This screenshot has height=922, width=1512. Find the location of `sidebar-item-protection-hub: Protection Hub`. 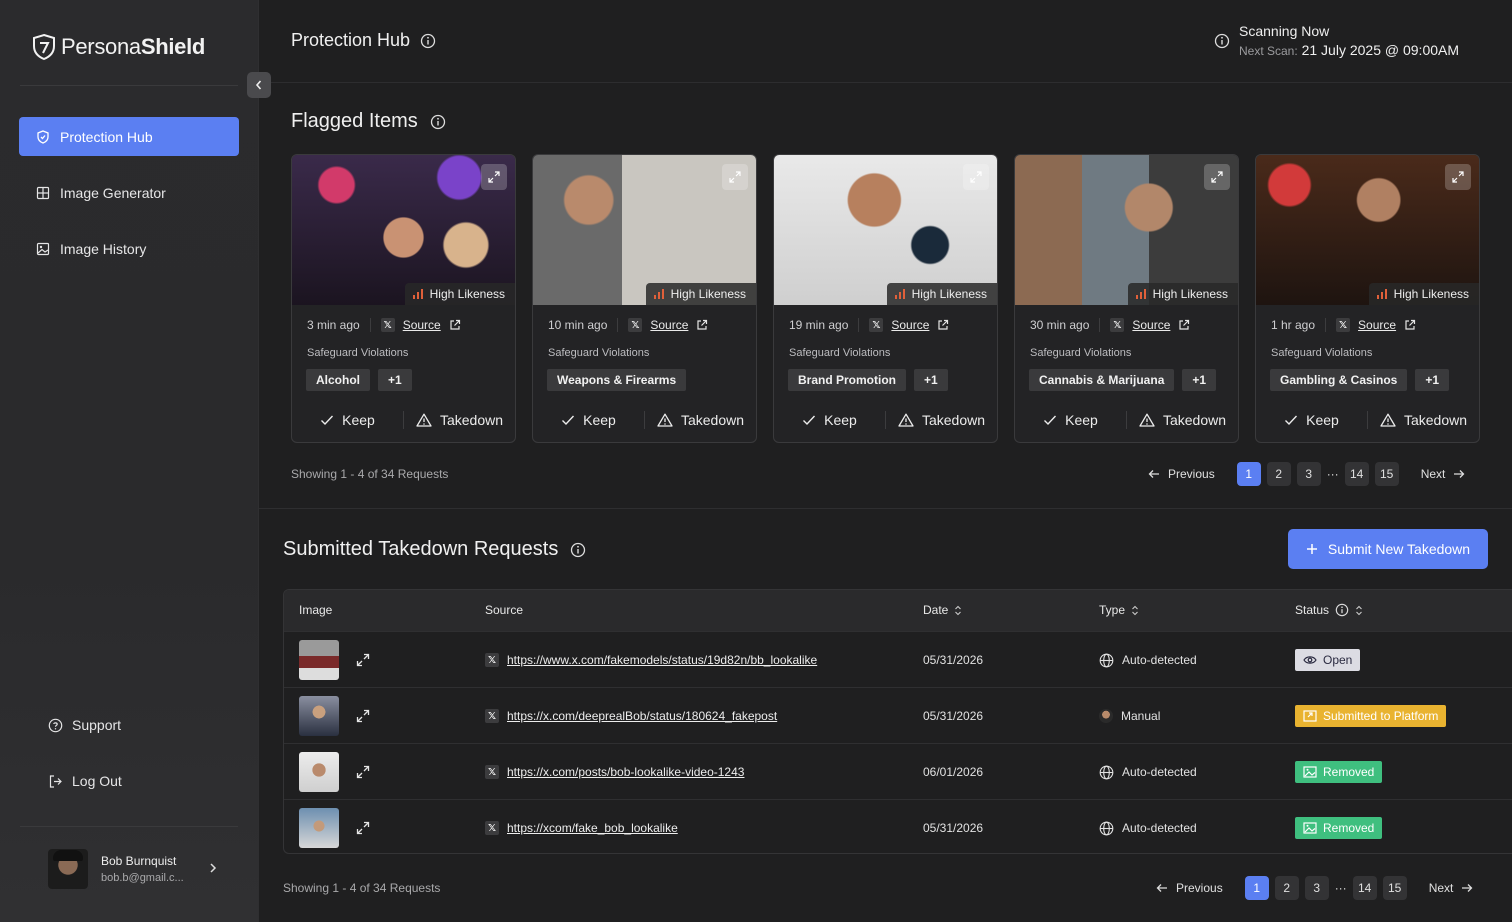

sidebar-item-protection-hub: Protection Hub is located at coordinates (129, 136).